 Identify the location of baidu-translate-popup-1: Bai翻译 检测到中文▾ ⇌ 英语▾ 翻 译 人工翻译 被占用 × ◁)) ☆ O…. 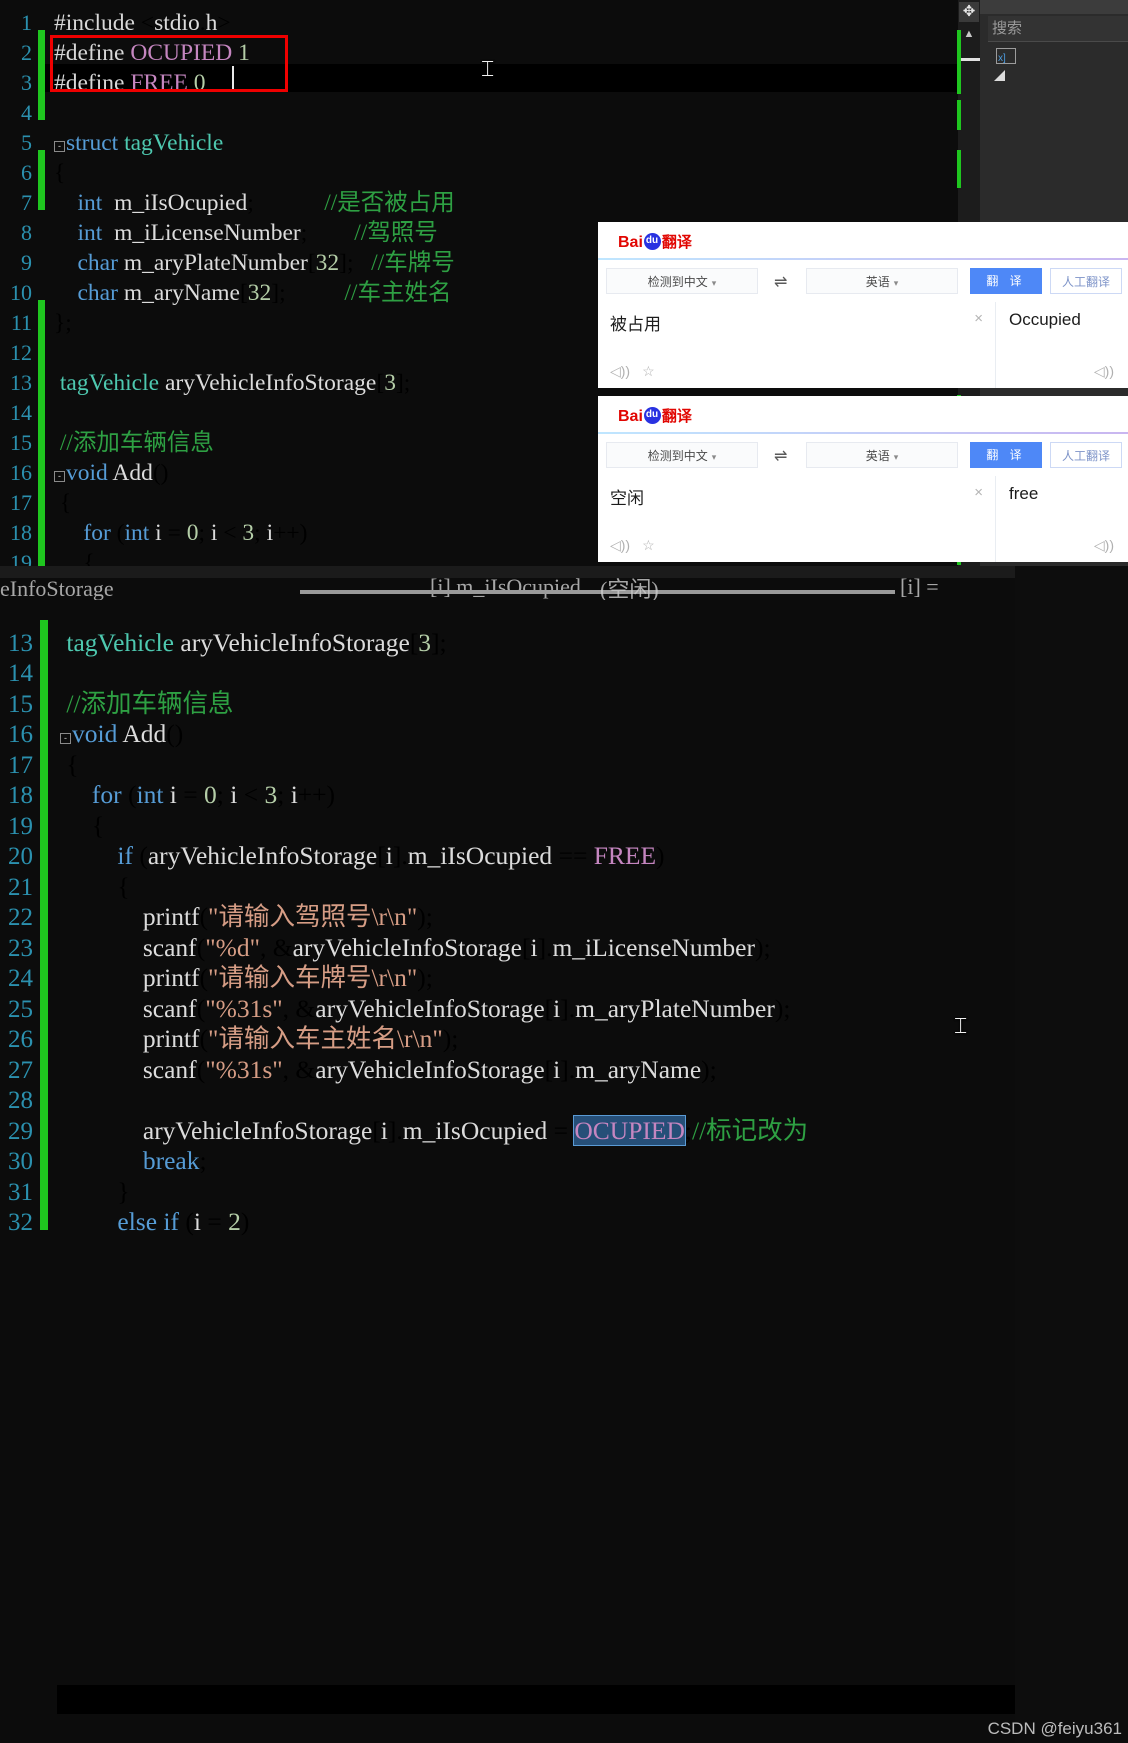
(863, 305).